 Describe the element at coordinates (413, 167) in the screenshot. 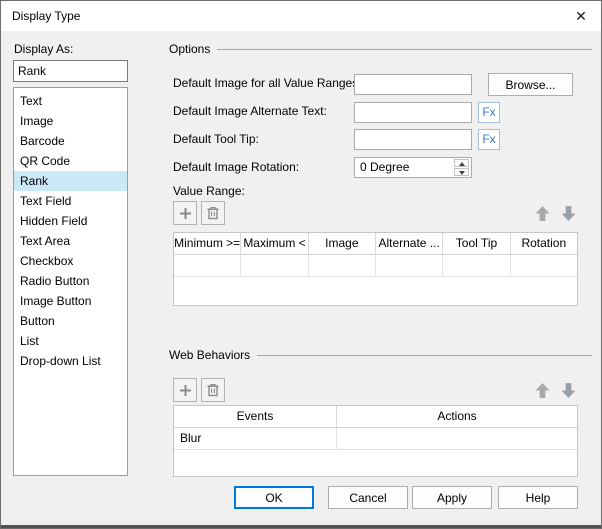

I see `rotation-spinner: 0 Degree` at that location.